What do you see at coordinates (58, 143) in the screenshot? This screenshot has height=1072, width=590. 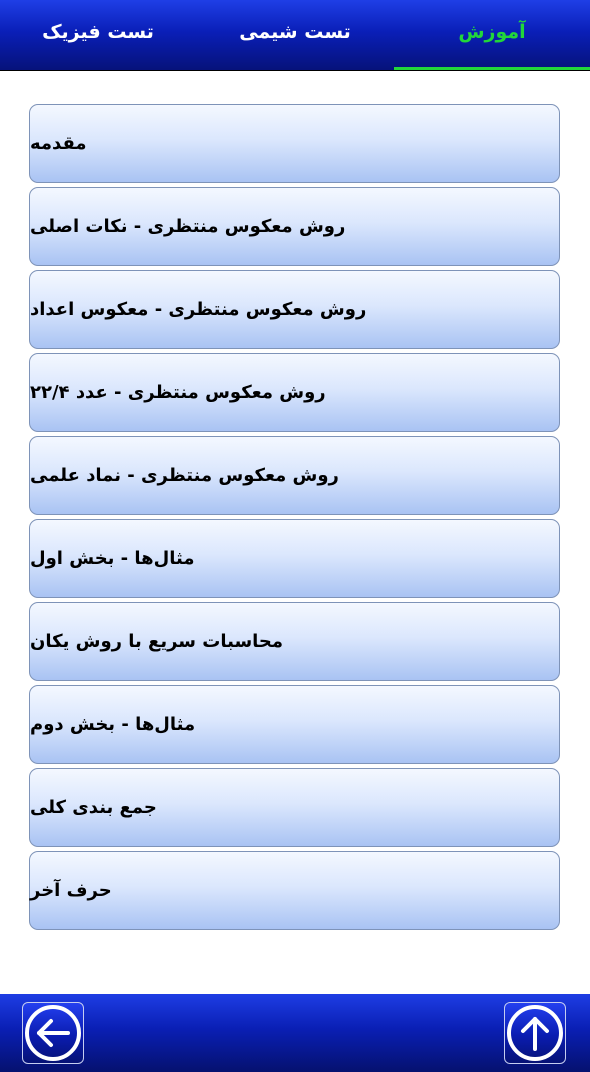 I see `list-item-label: مقدمه` at bounding box center [58, 143].